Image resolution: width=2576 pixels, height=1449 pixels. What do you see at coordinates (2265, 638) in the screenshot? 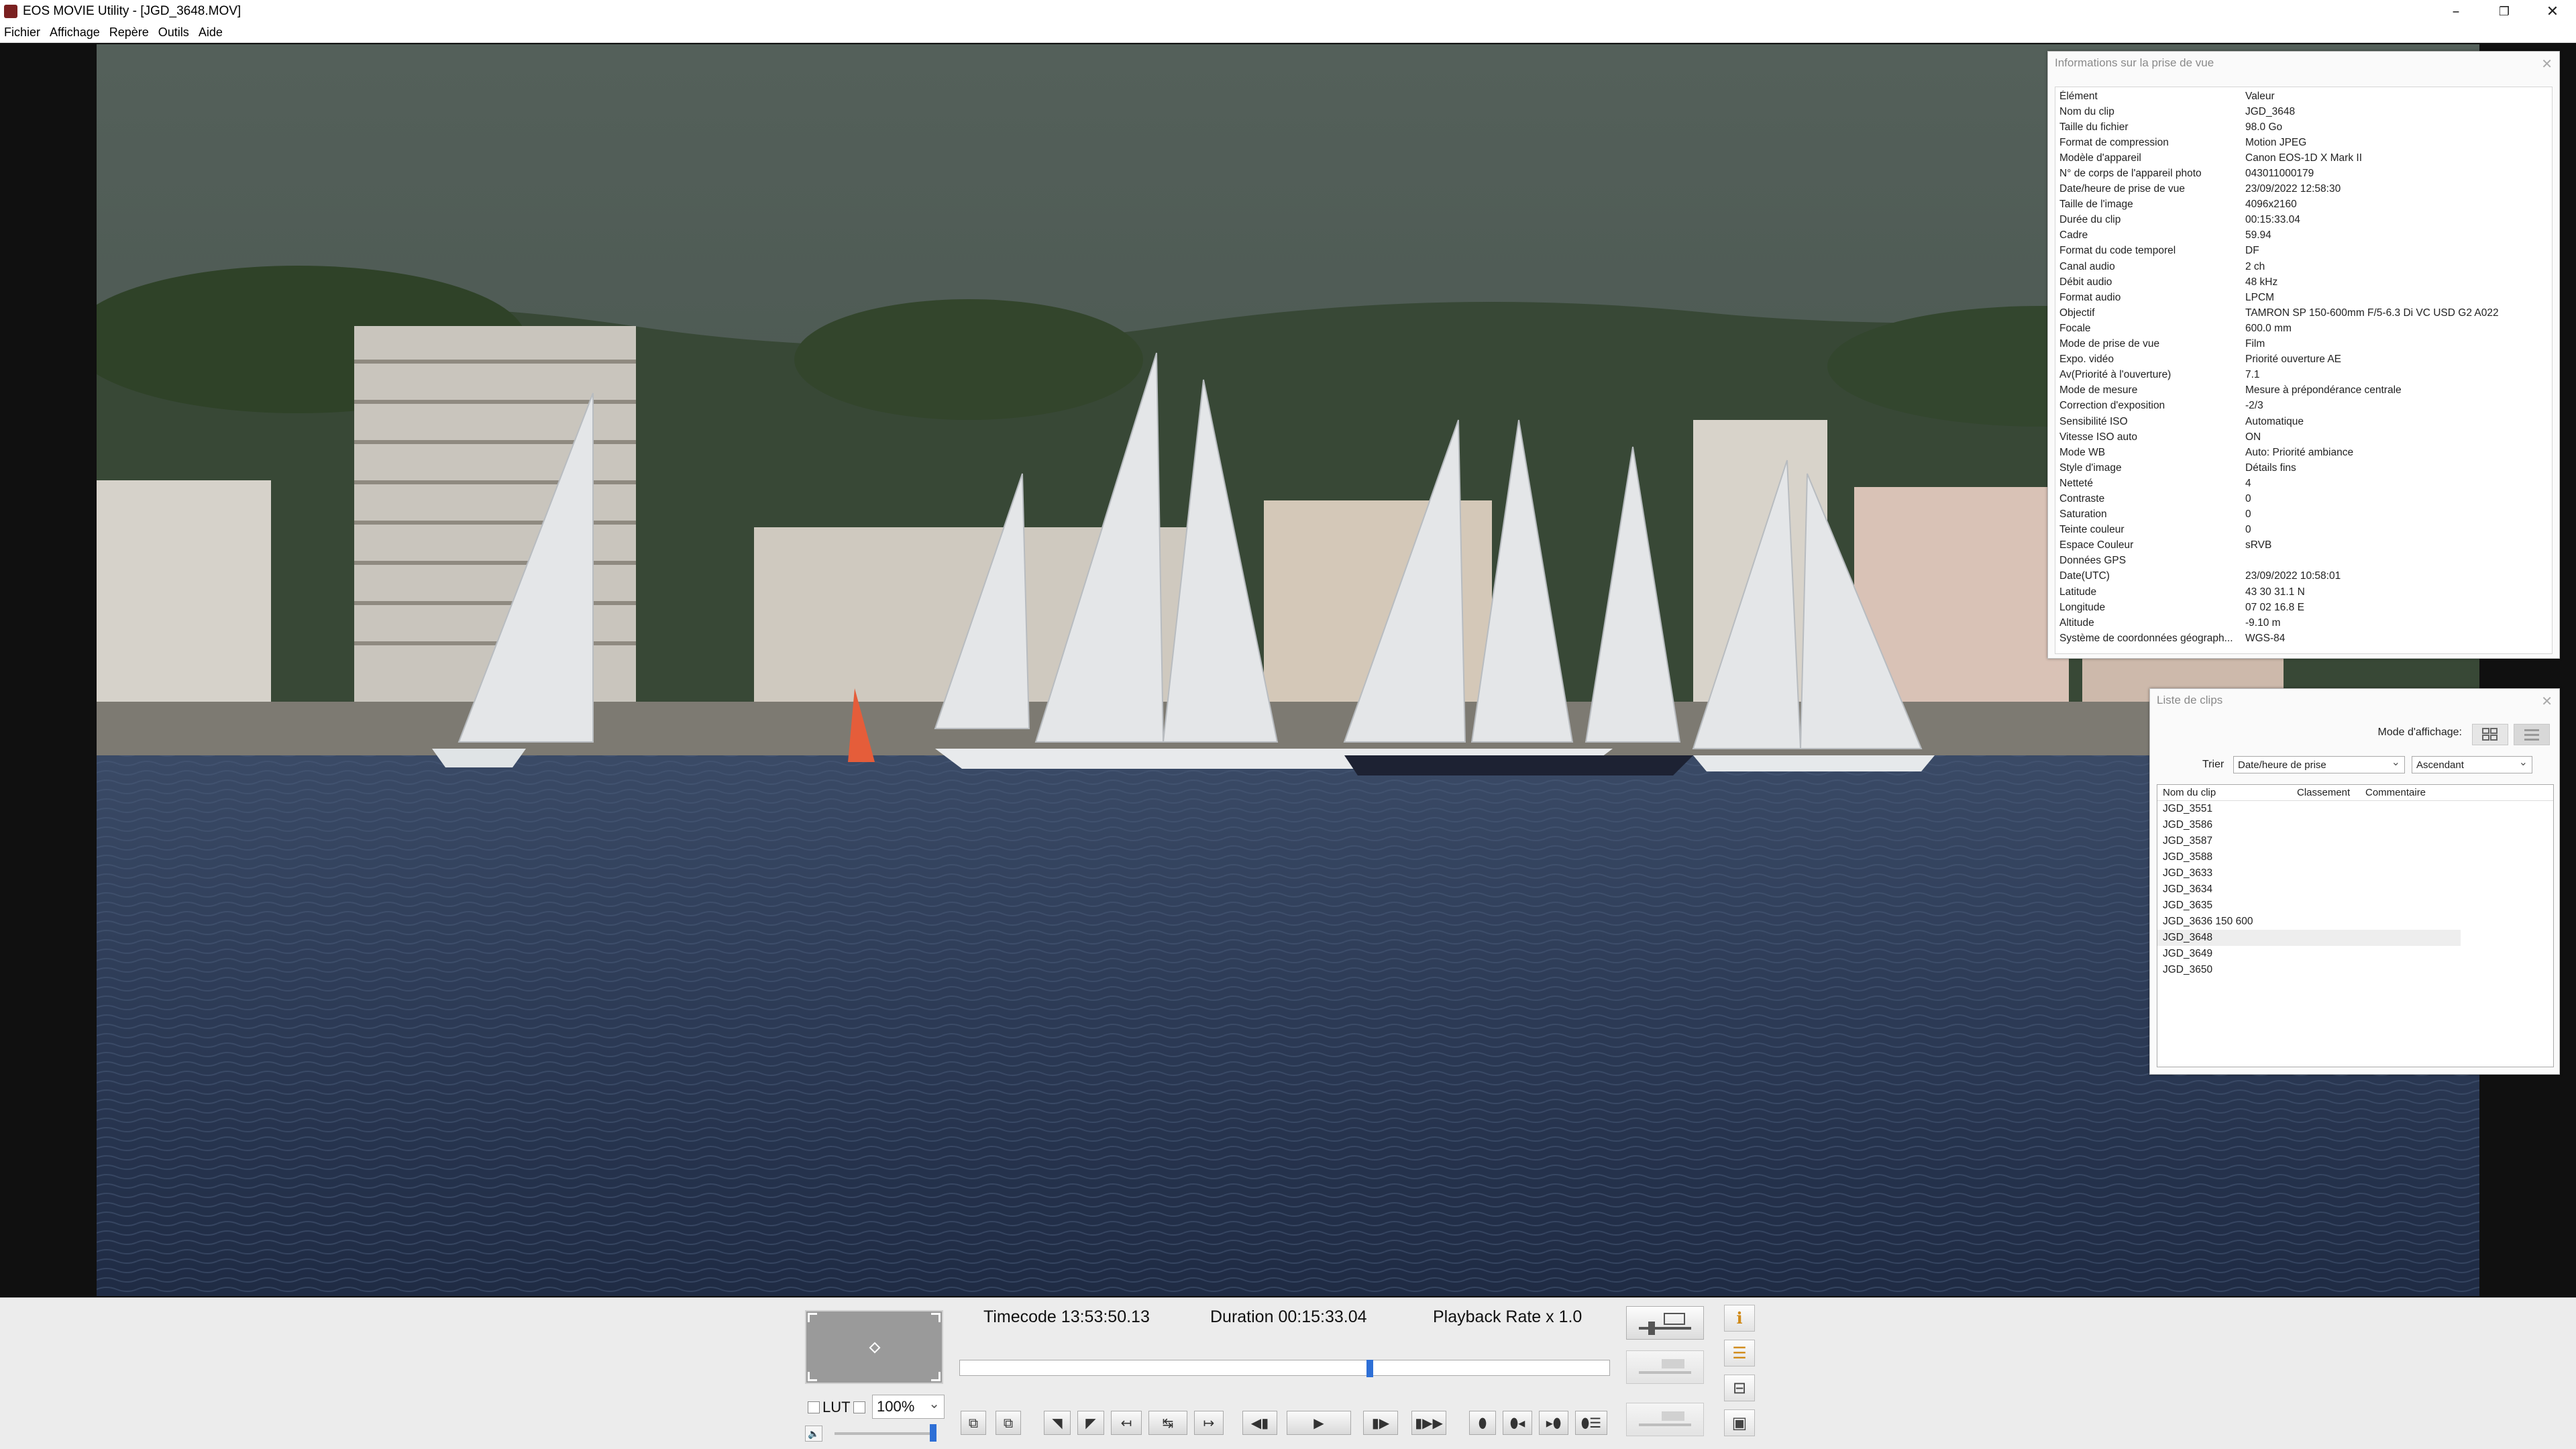
I see `info-value: WGS-84` at bounding box center [2265, 638].